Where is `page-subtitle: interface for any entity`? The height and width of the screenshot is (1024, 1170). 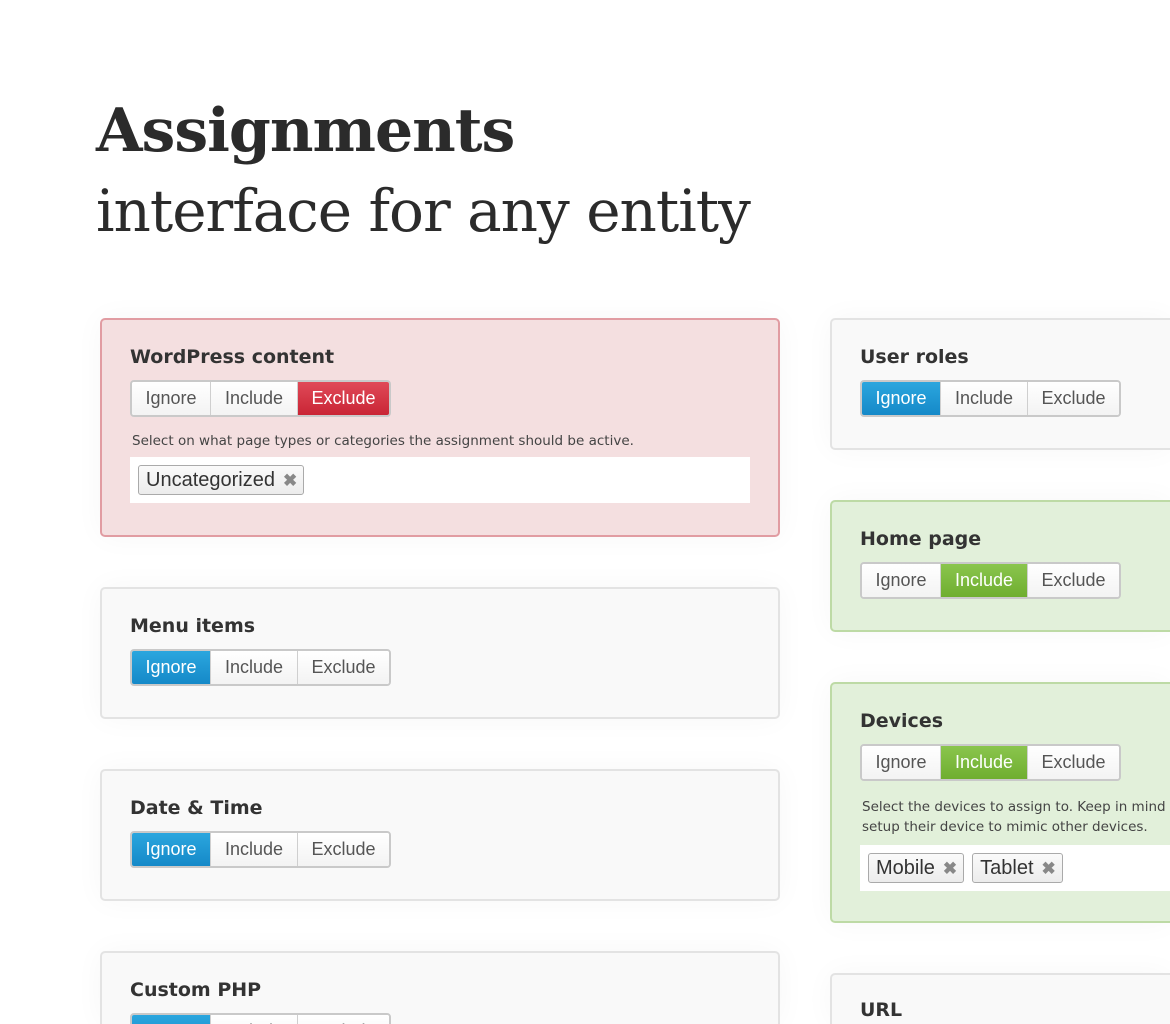
page-subtitle: interface for any entity is located at coordinates (423, 211).